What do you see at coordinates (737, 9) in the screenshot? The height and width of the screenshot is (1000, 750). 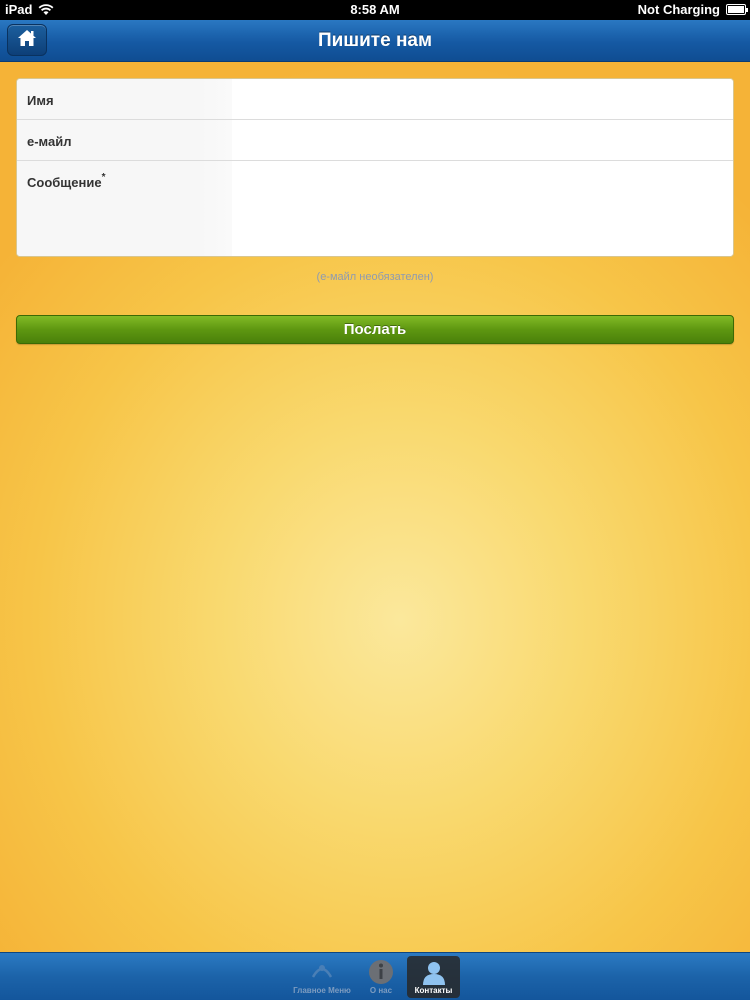 I see `battery-icon` at bounding box center [737, 9].